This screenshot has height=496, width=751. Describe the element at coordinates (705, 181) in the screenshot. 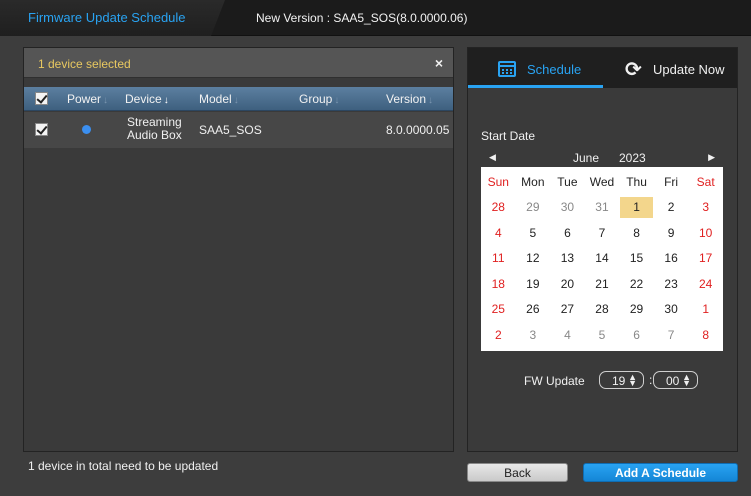

I see `weekday-header: Sat` at that location.